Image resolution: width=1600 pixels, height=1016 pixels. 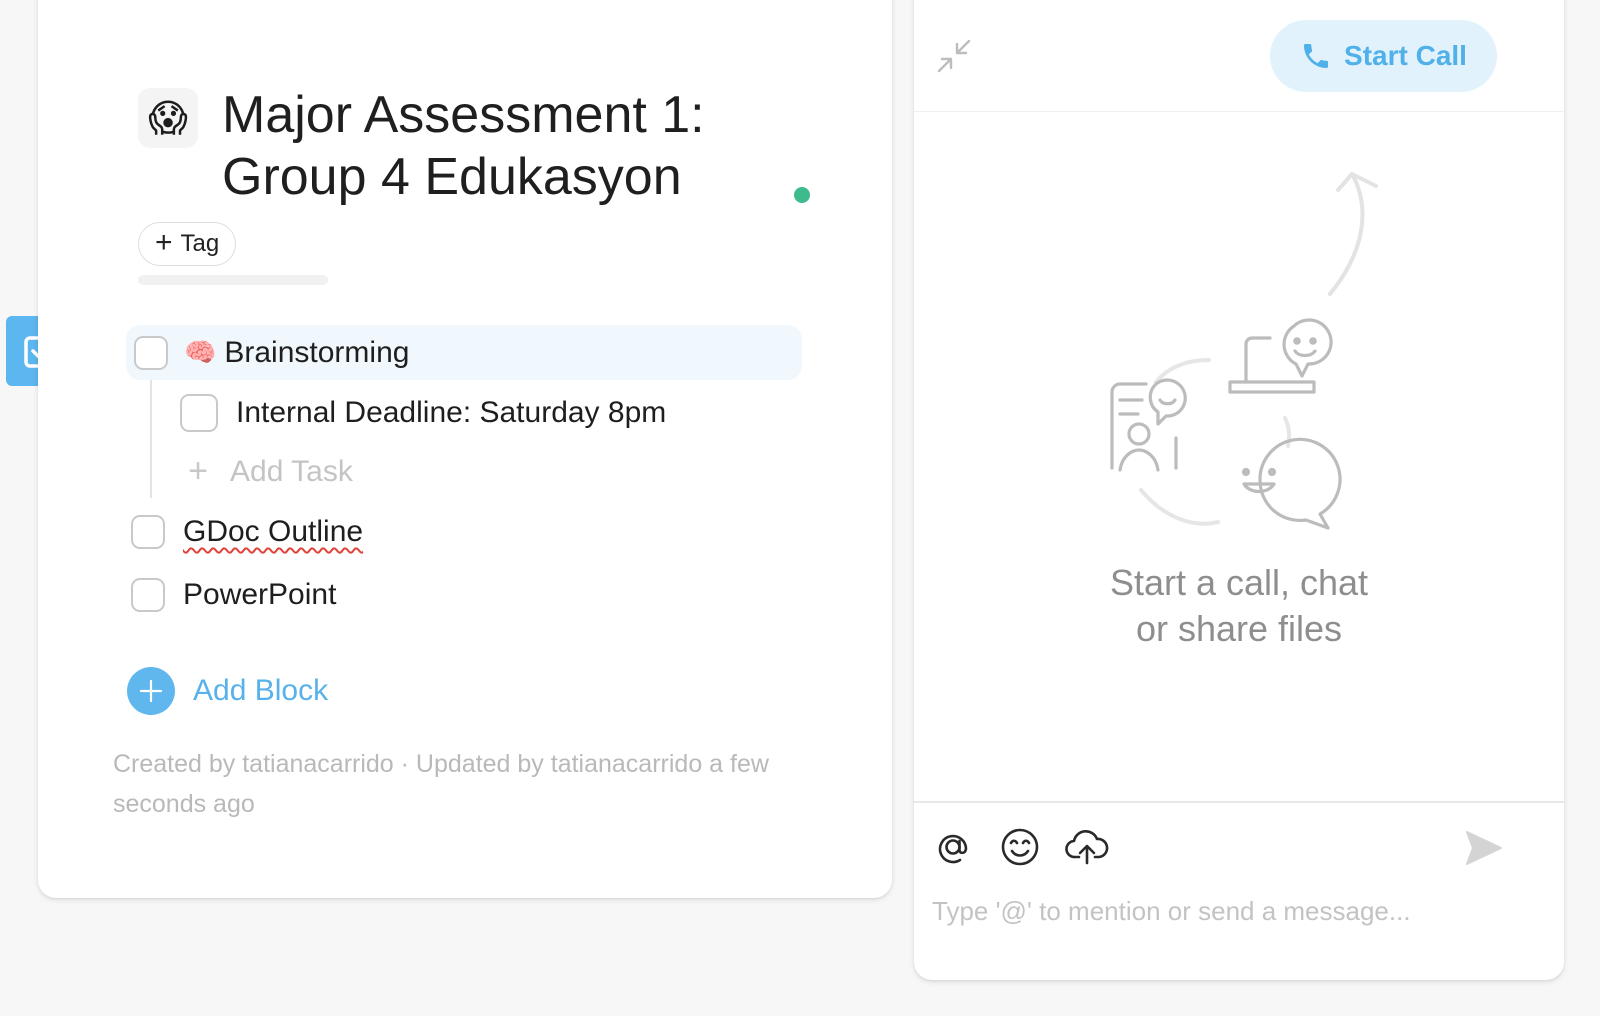 I want to click on send-icon, so click(x=1484, y=848).